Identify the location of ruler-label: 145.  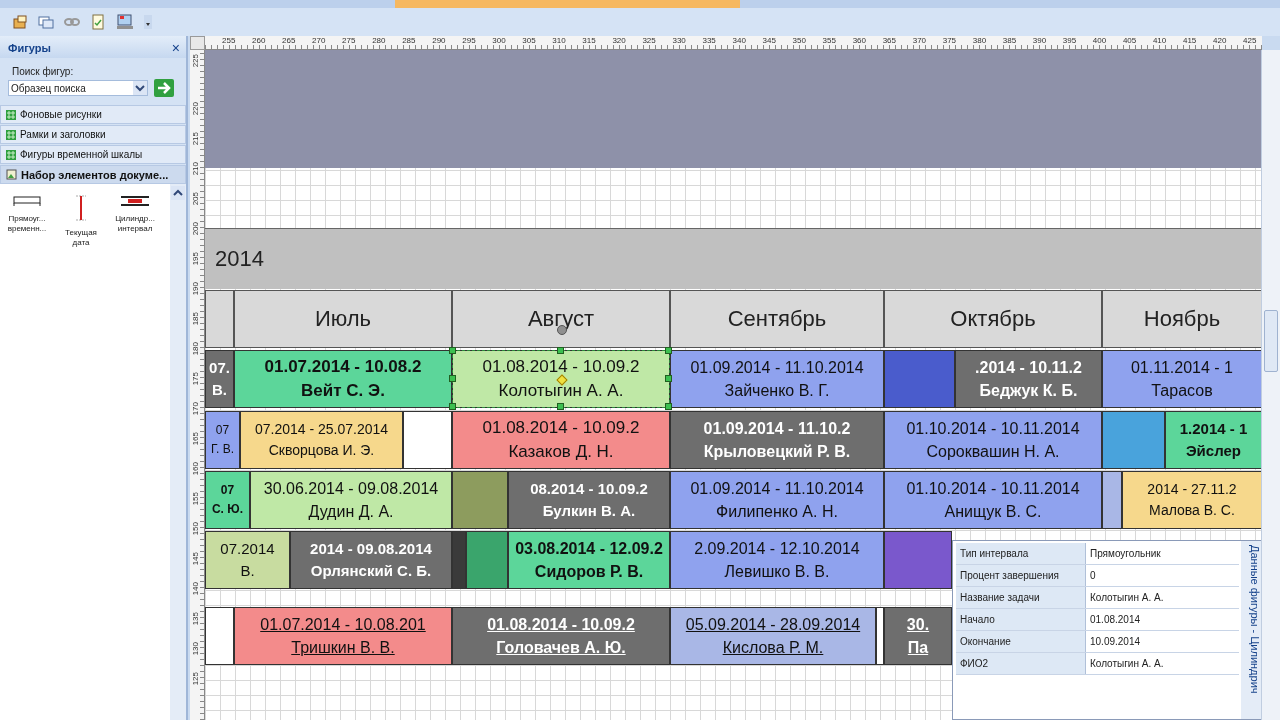
(195, 559).